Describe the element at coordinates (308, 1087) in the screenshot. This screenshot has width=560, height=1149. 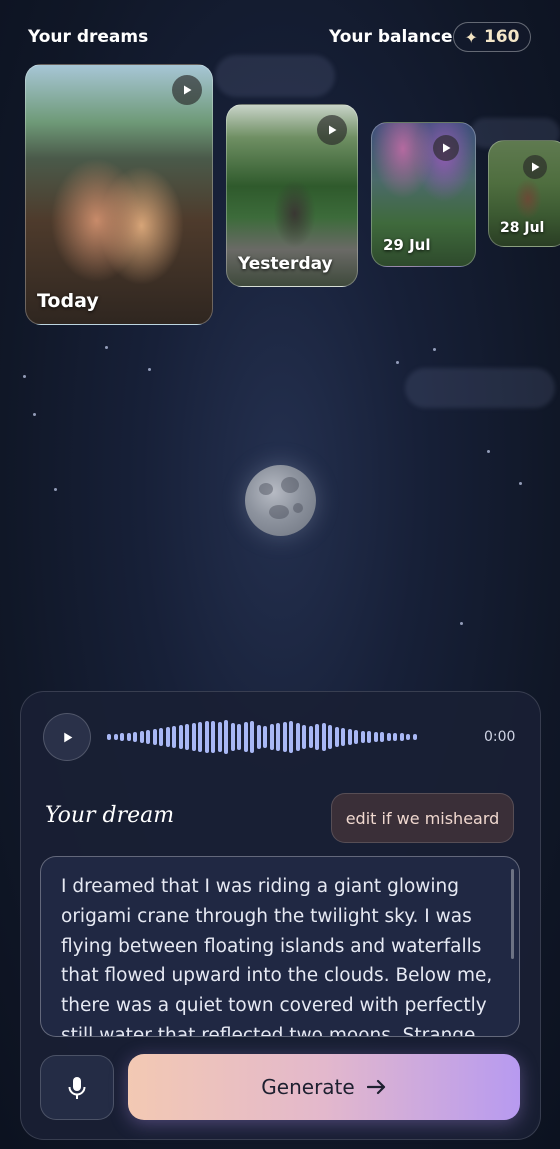
I see `generate-label: Generate` at that location.